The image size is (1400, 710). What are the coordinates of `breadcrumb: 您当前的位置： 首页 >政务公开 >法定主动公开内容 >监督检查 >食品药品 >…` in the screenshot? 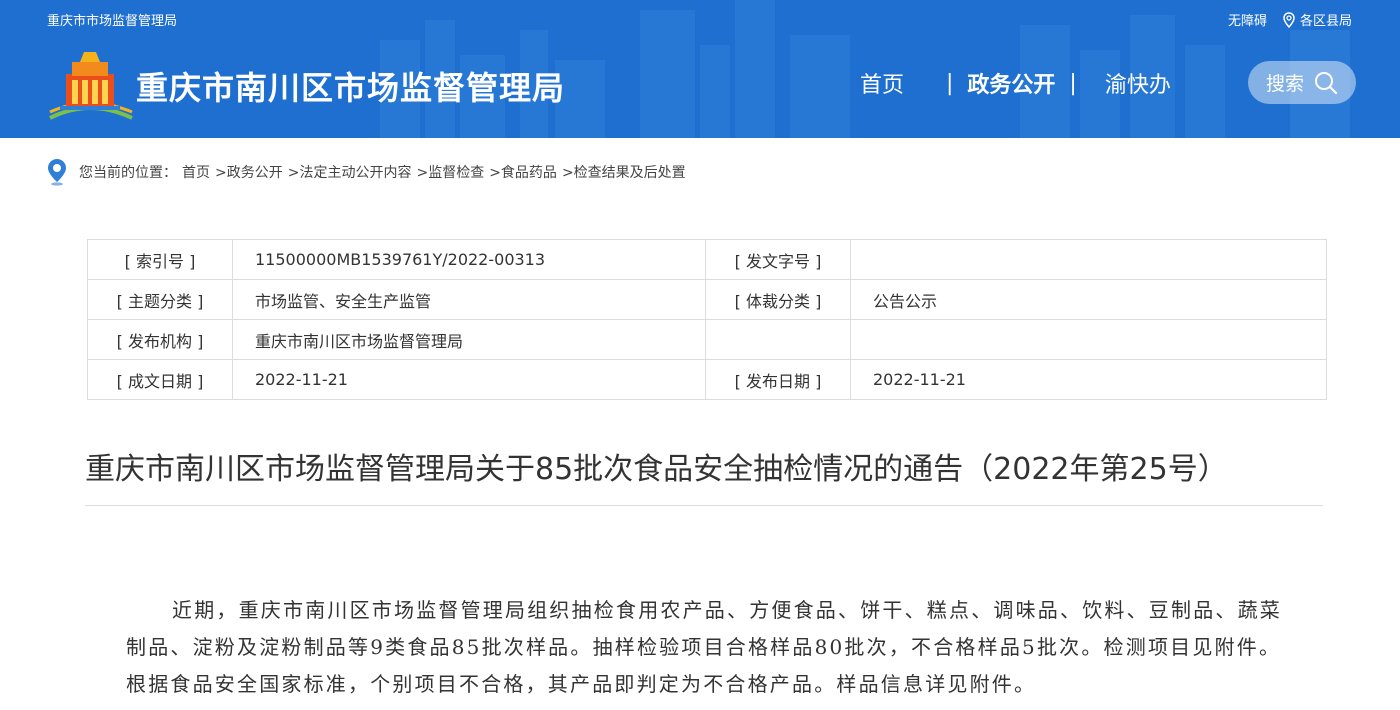 It's located at (369, 172).